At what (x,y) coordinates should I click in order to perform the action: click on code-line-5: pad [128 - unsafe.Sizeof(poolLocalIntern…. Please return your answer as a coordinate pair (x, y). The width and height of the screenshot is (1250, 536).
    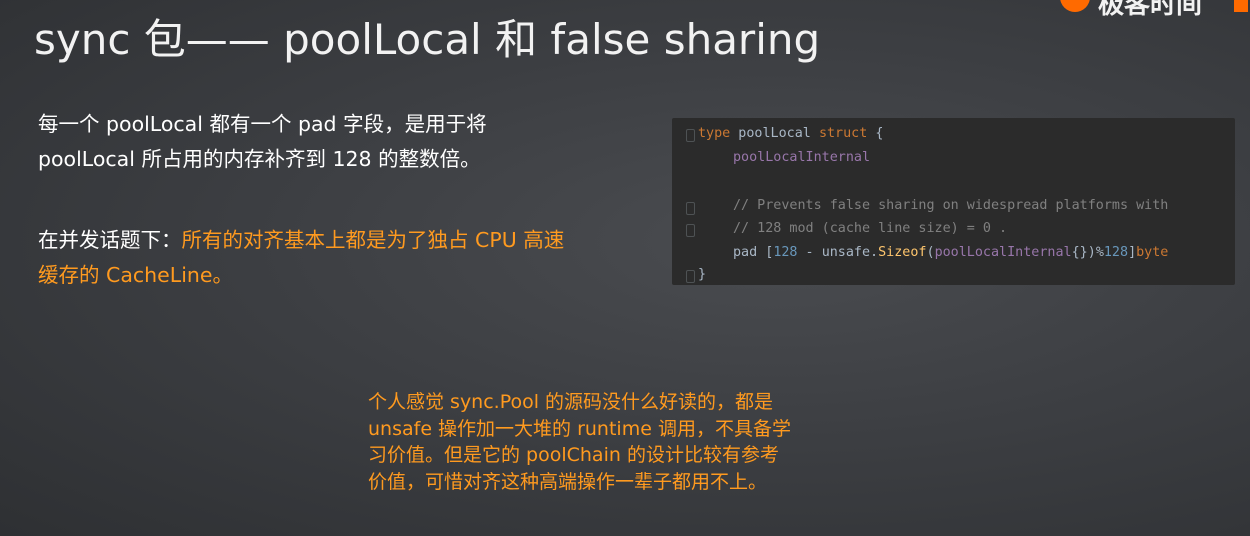
    Looking at the image, I should click on (950, 252).